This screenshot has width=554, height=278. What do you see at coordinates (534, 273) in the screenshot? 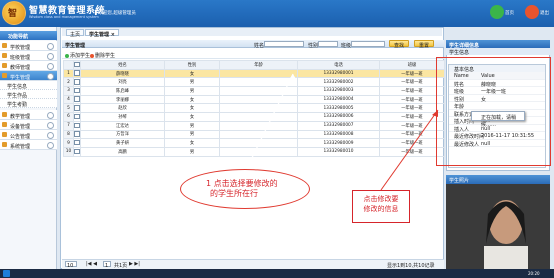
I see `taskbar-clock: 20:20` at bounding box center [534, 273].